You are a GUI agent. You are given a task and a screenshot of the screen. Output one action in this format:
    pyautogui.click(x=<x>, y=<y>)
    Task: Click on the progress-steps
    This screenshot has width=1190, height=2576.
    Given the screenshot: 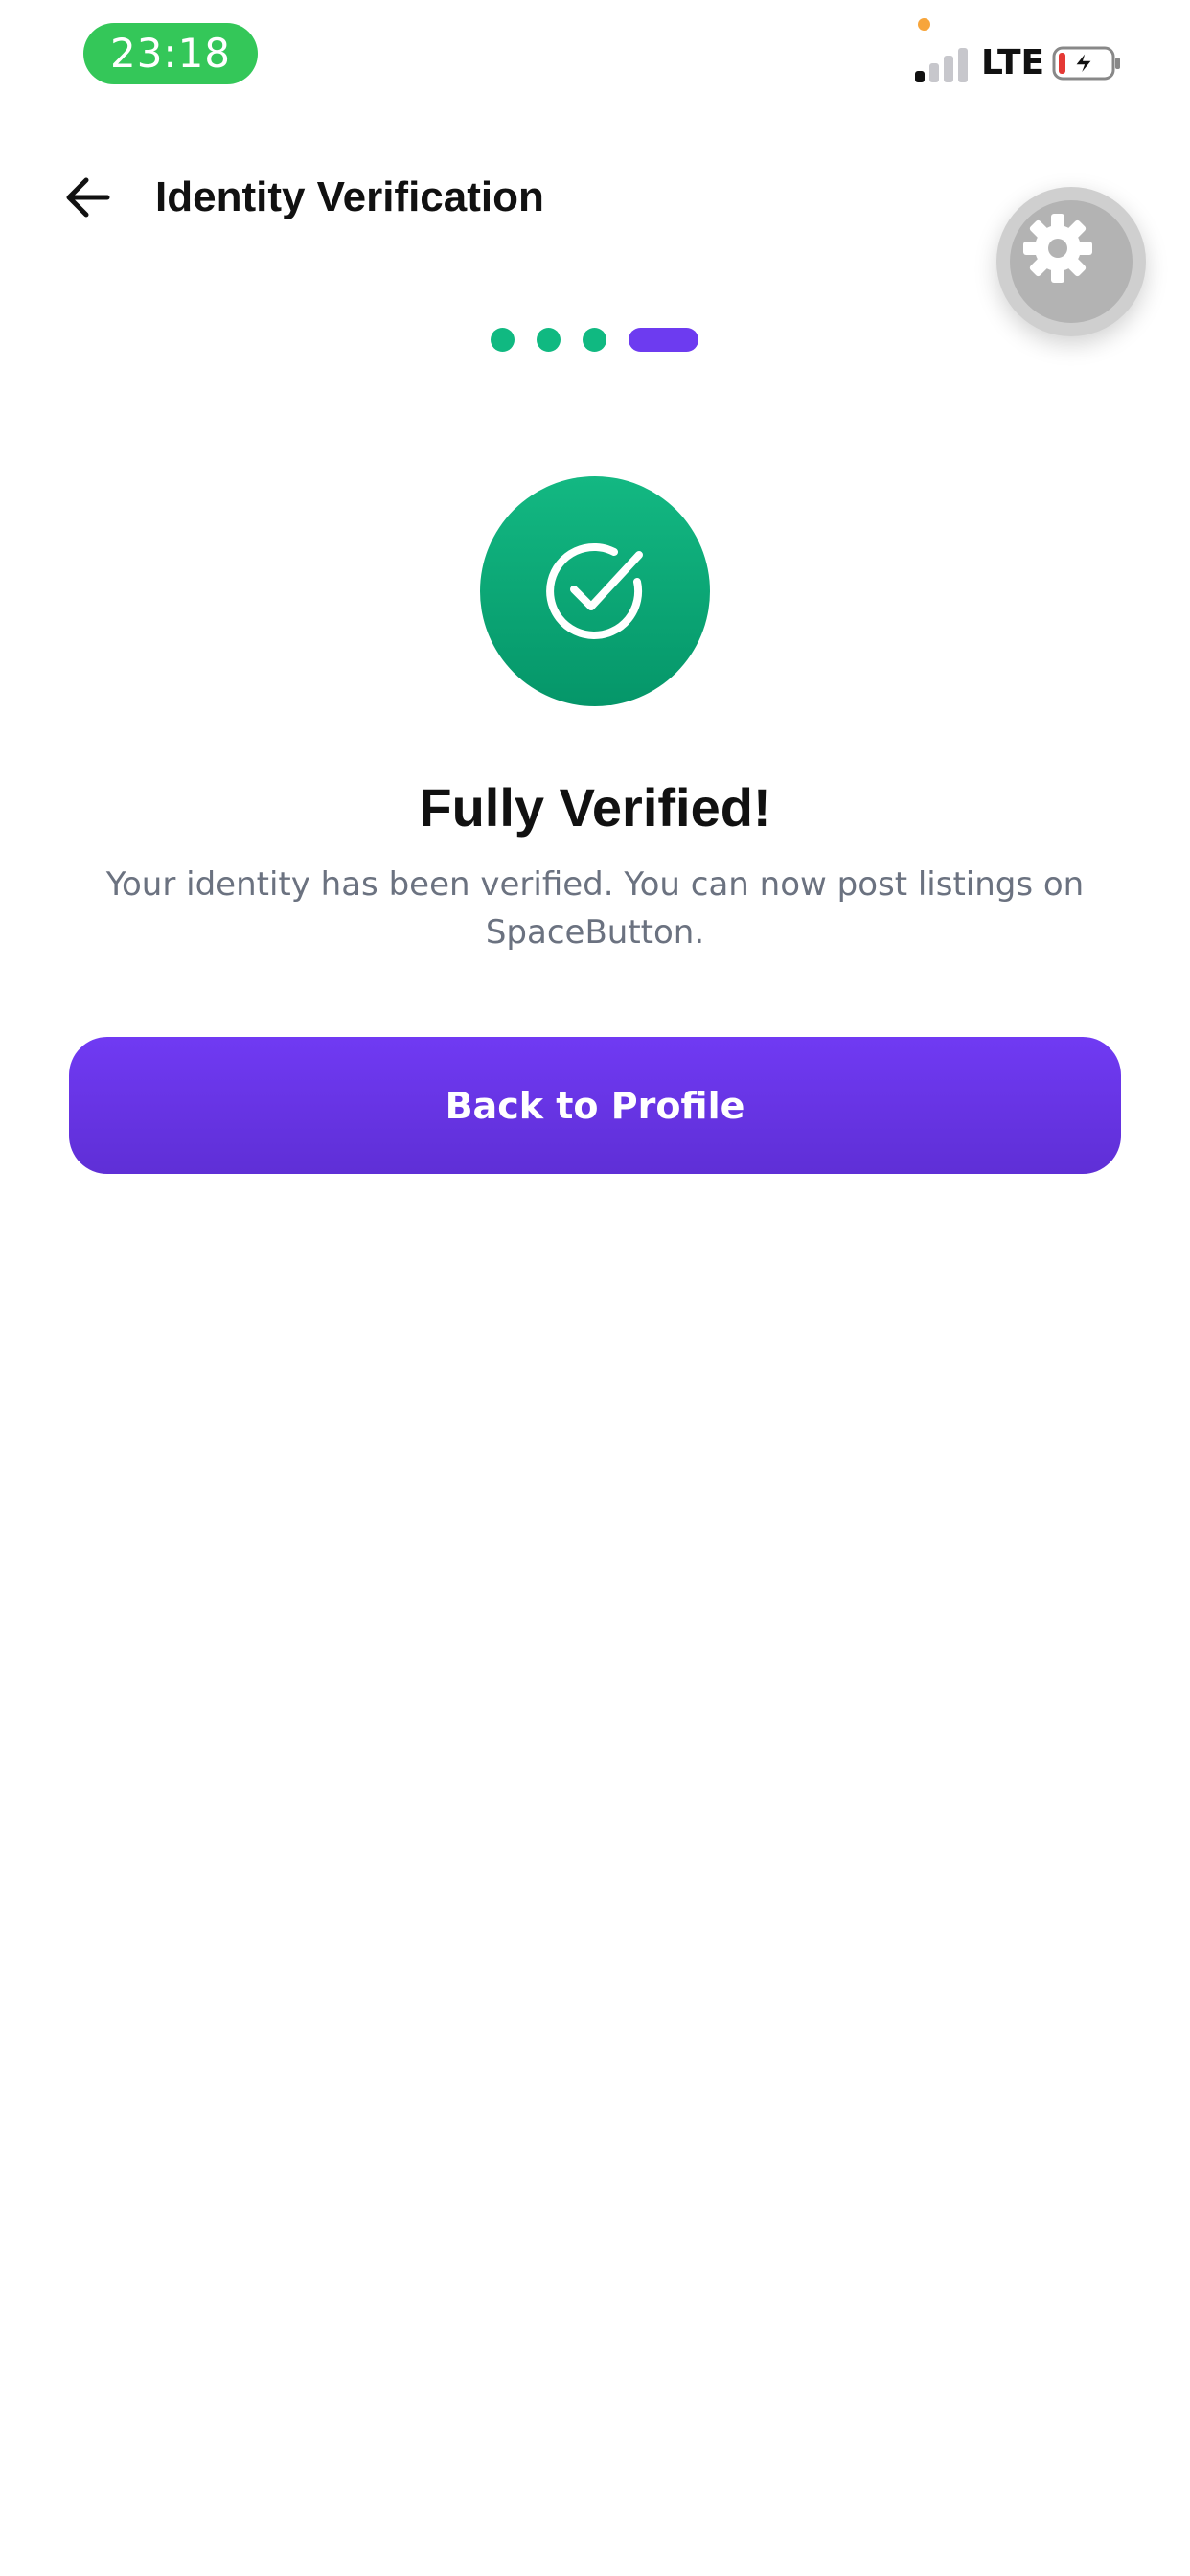 What is the action you would take?
    pyautogui.click(x=594, y=339)
    